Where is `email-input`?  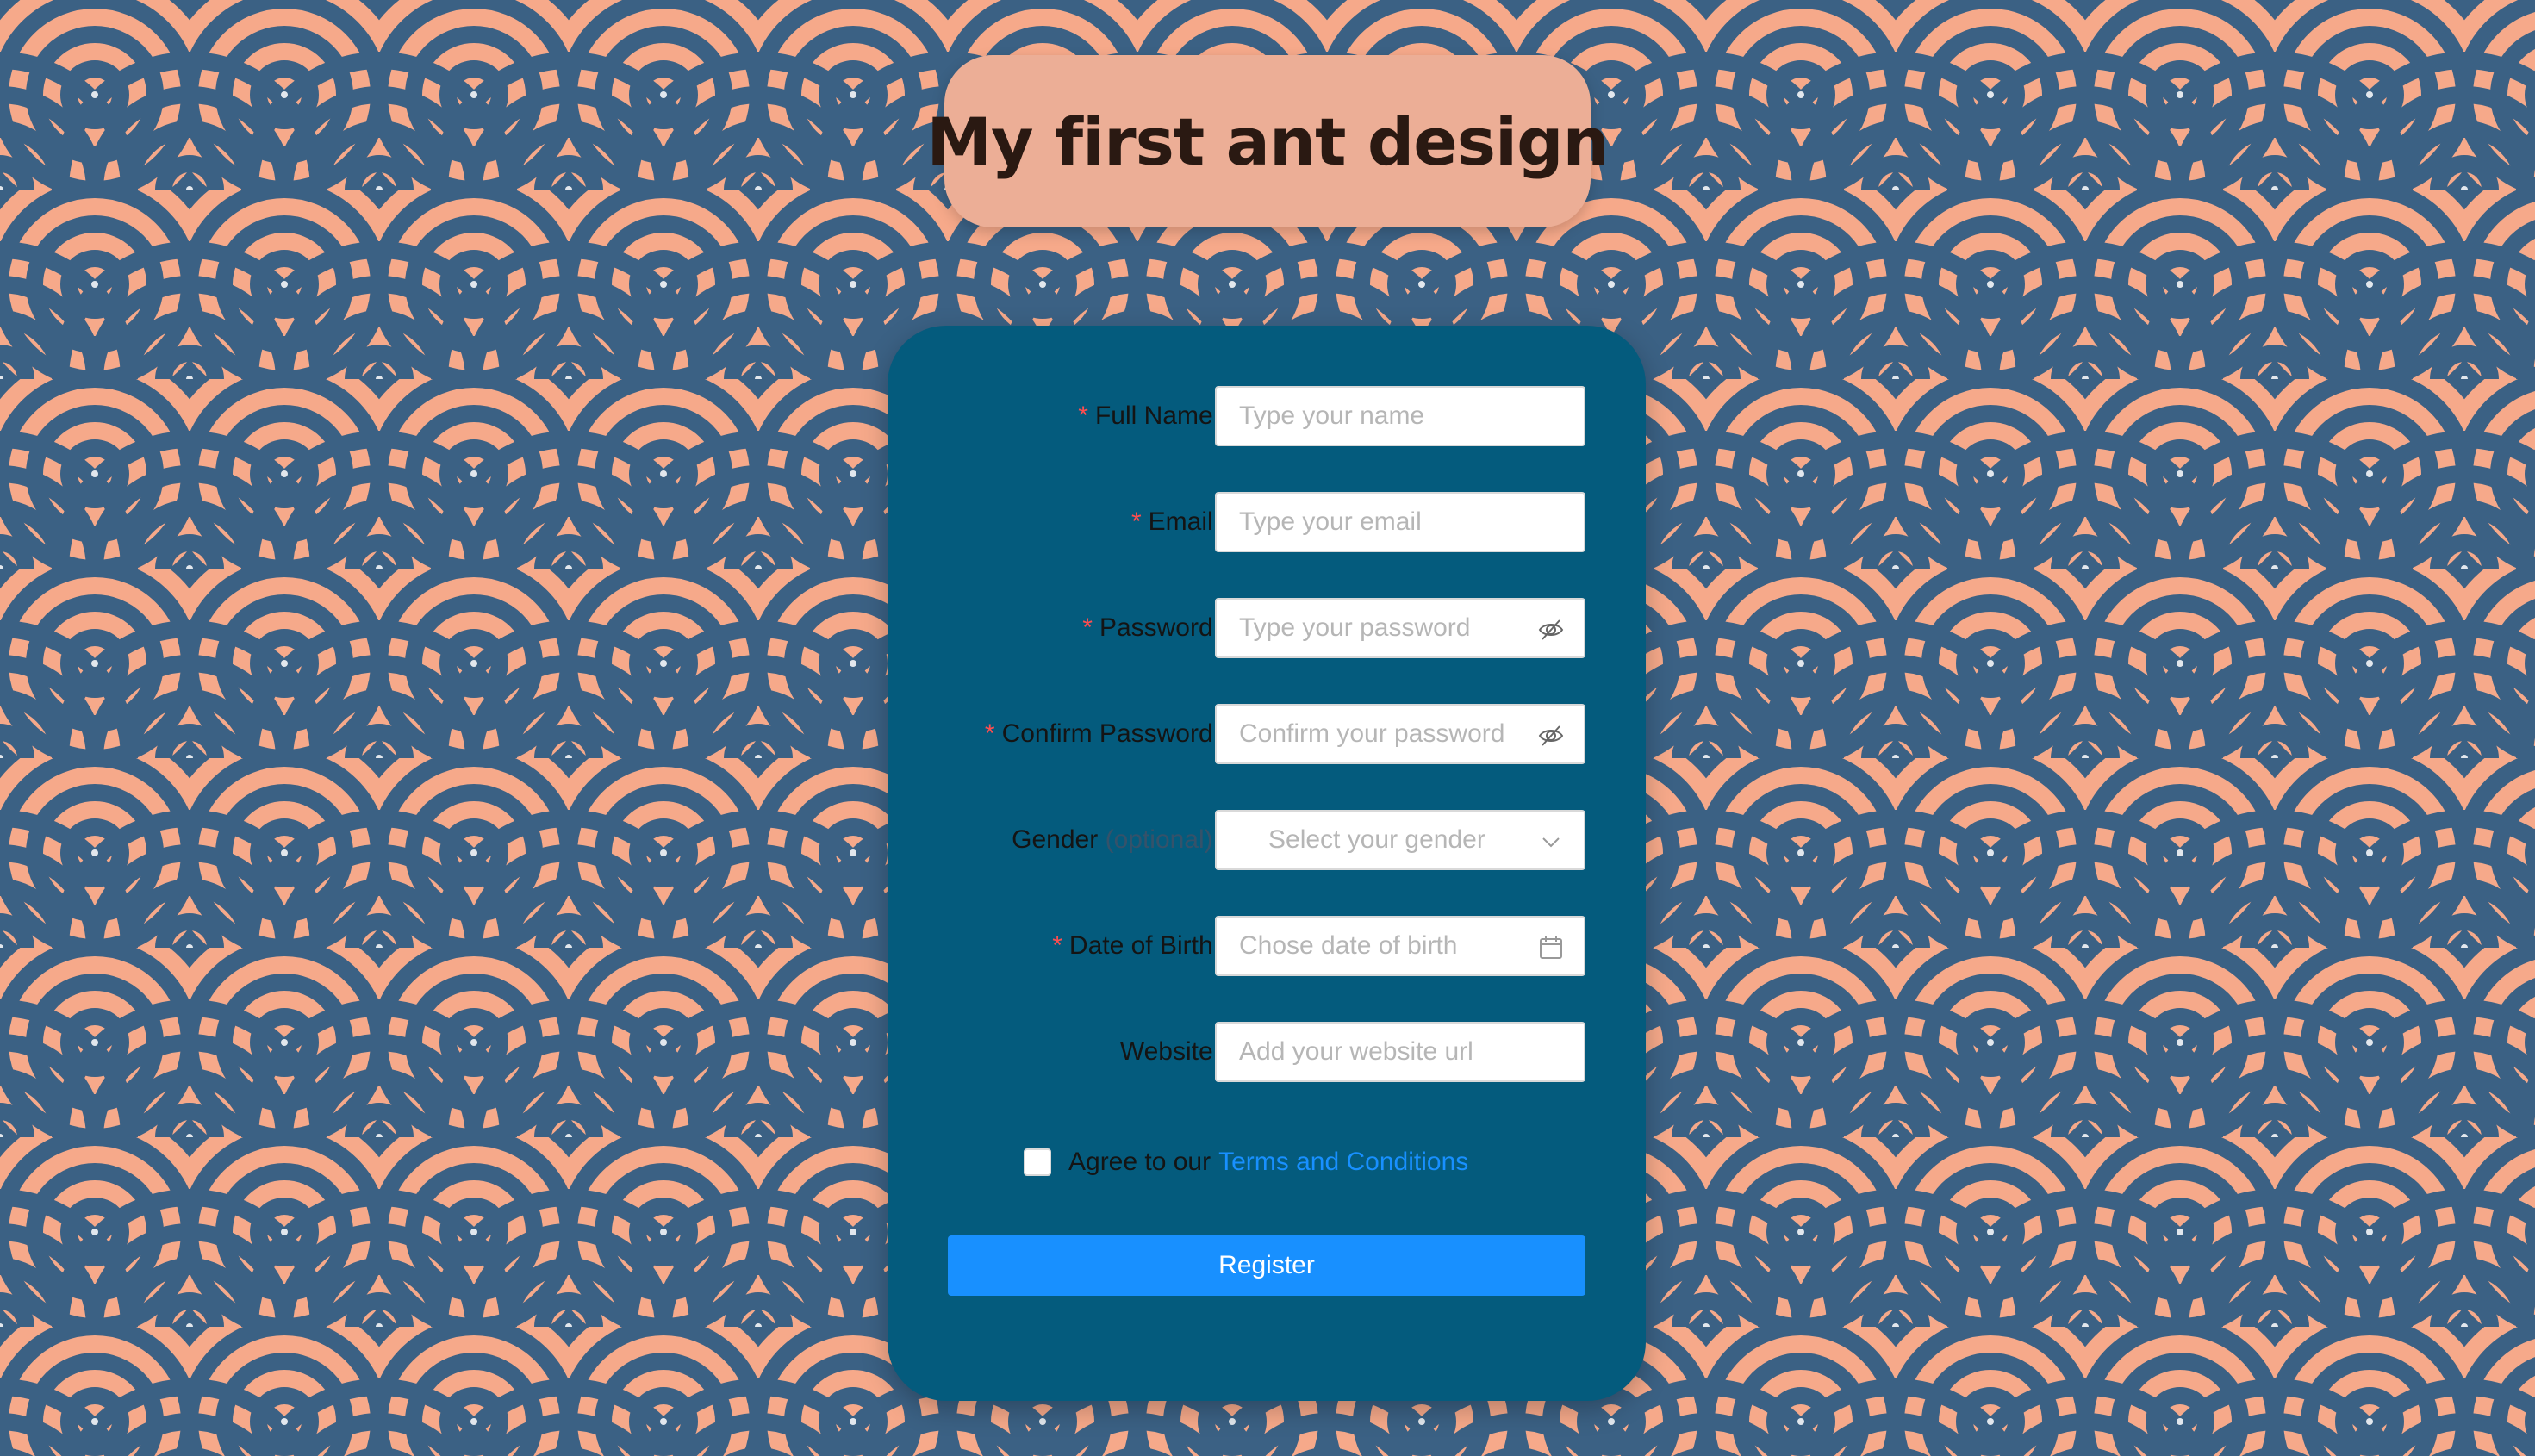 email-input is located at coordinates (1400, 523).